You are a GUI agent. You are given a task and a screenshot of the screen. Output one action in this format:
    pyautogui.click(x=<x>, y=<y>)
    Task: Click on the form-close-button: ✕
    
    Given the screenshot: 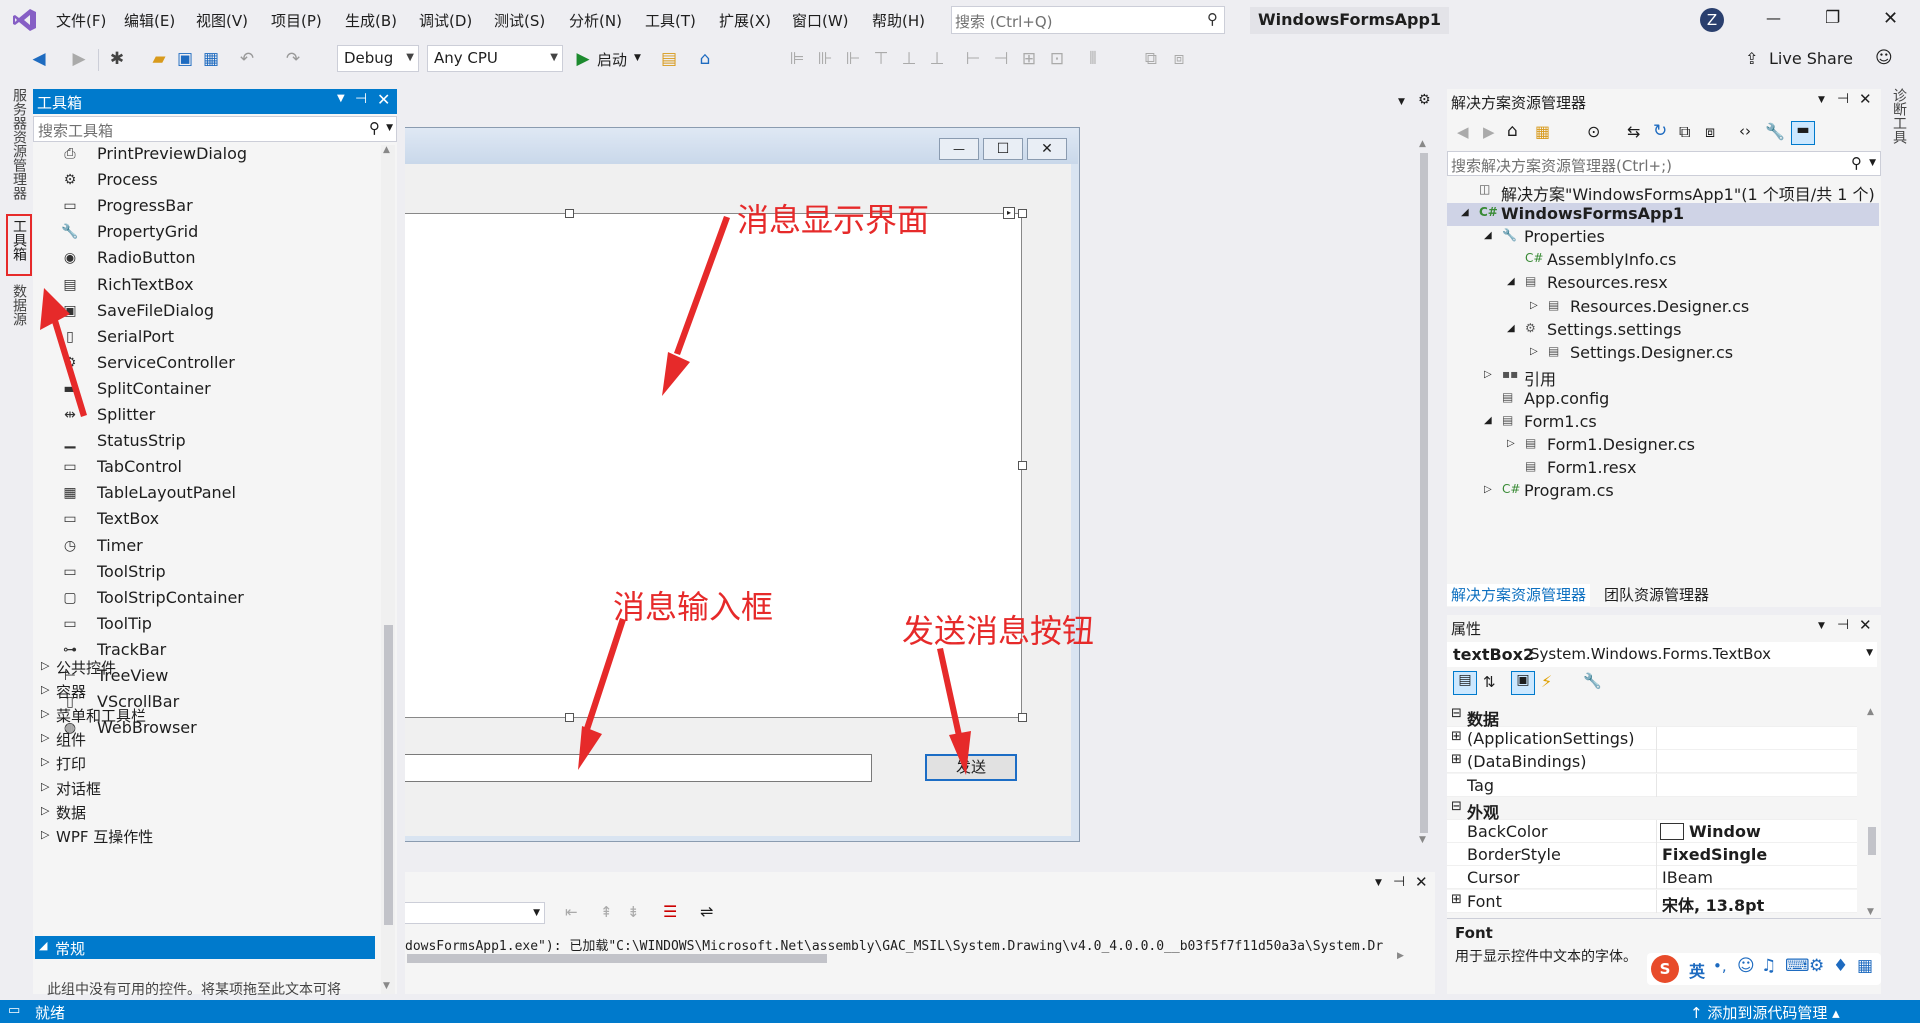 What is the action you would take?
    pyautogui.click(x=1047, y=149)
    